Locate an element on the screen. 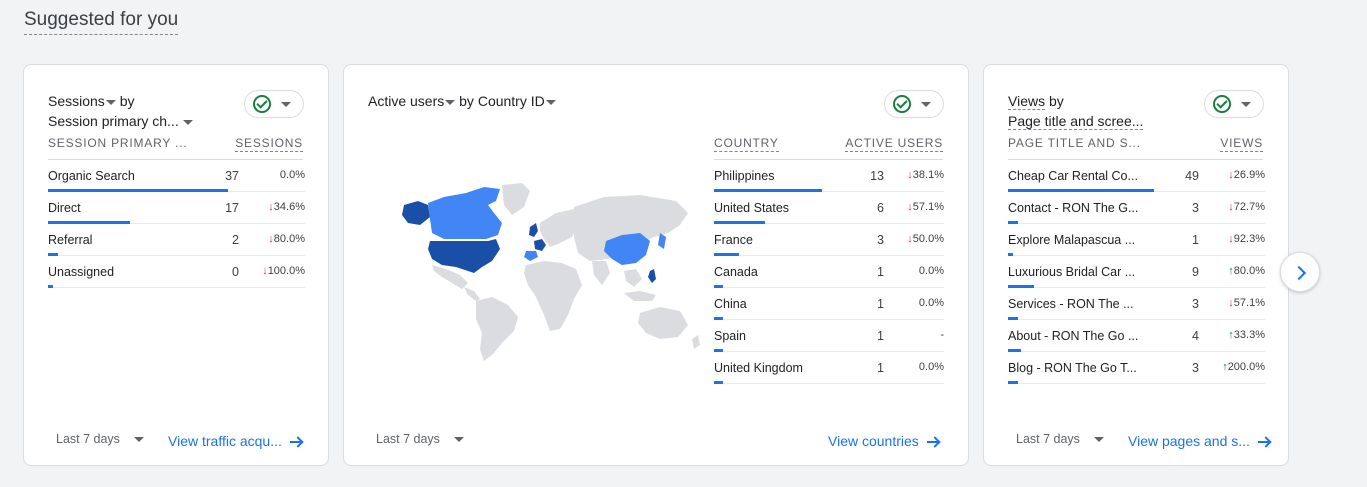 This screenshot has width=1367, height=487. table-row: Explore Malapascua ... 1 ↓92.3% is located at coordinates (1136, 240).